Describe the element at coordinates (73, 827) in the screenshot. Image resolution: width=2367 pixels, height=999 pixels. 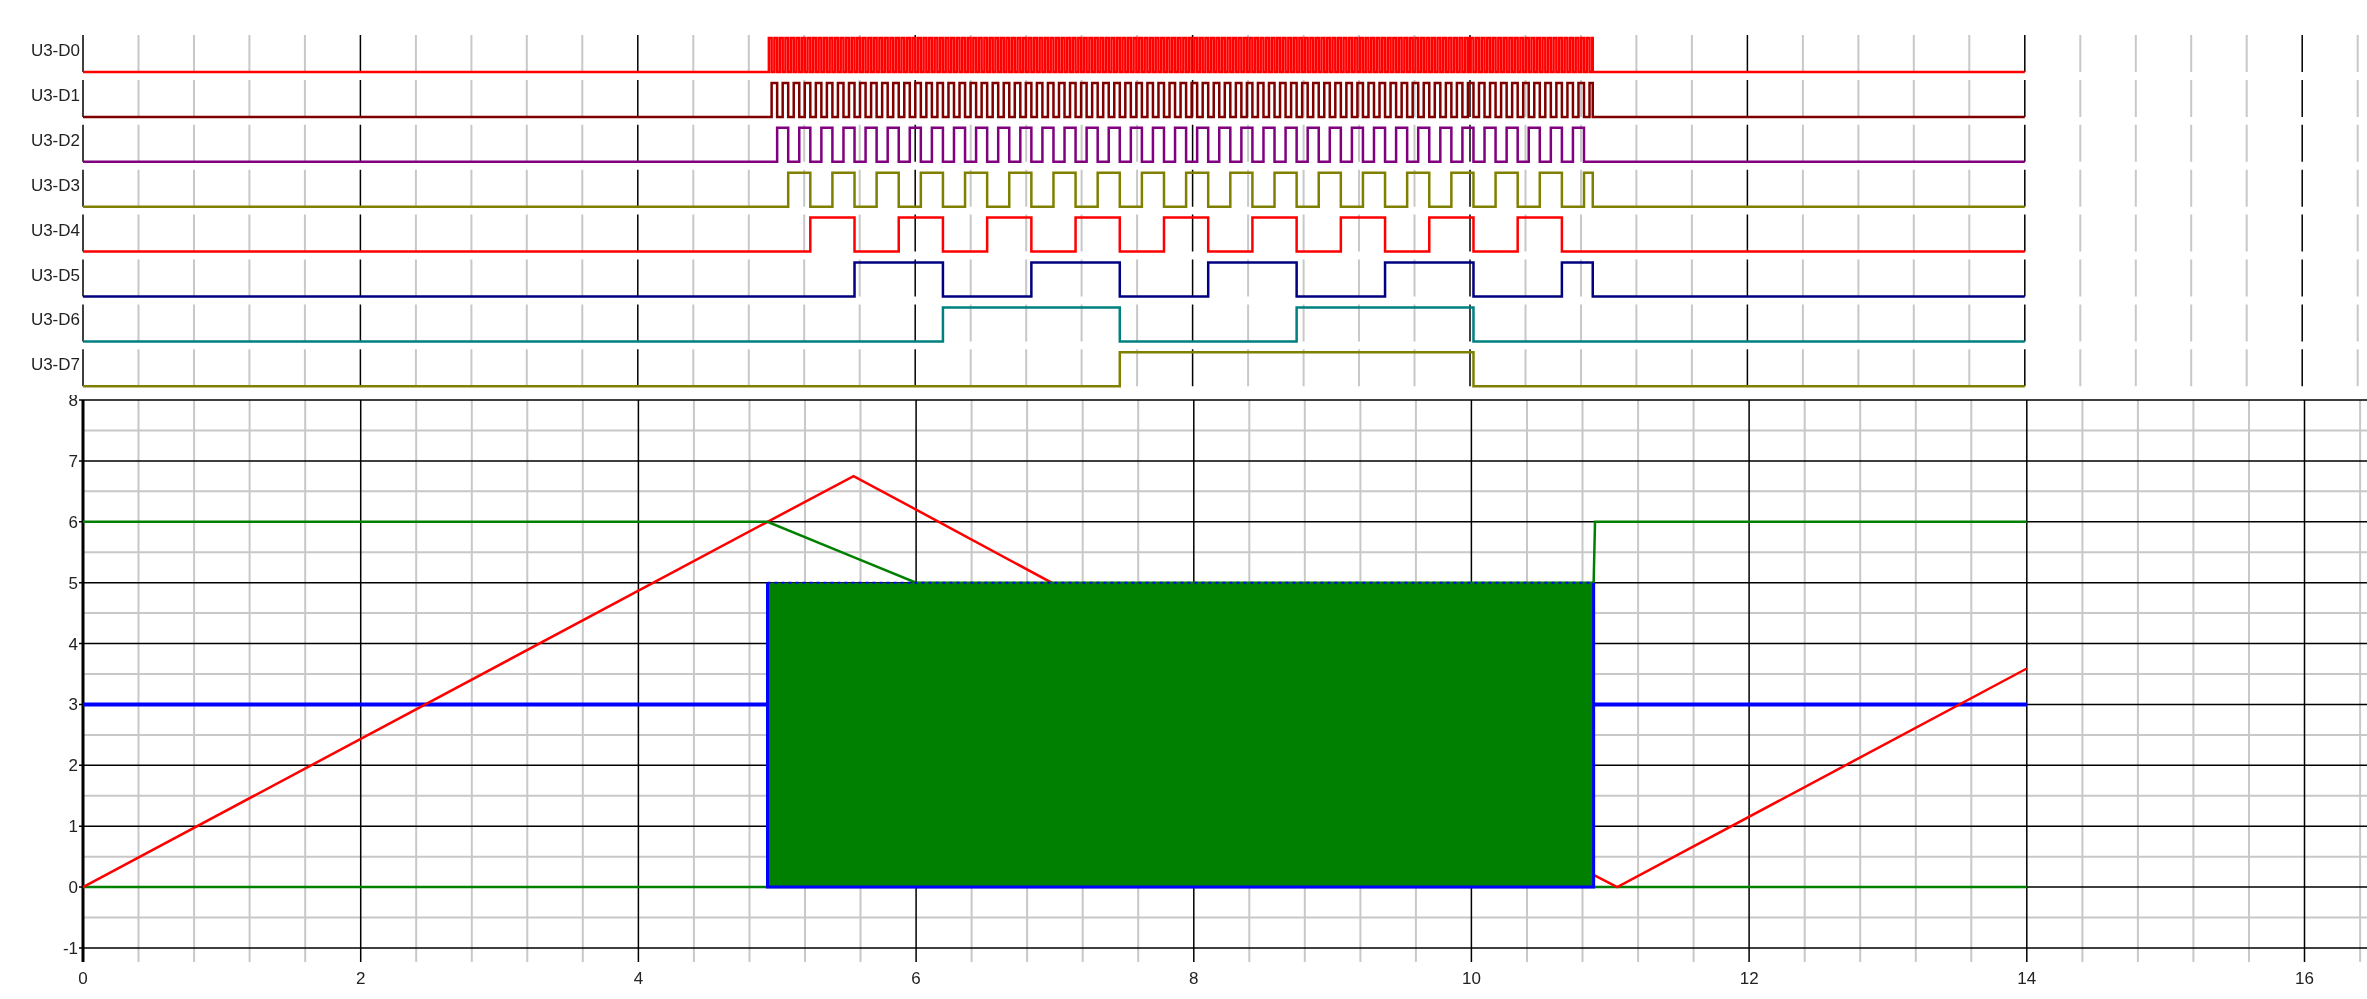
I see `axis-tick-label: 1` at that location.